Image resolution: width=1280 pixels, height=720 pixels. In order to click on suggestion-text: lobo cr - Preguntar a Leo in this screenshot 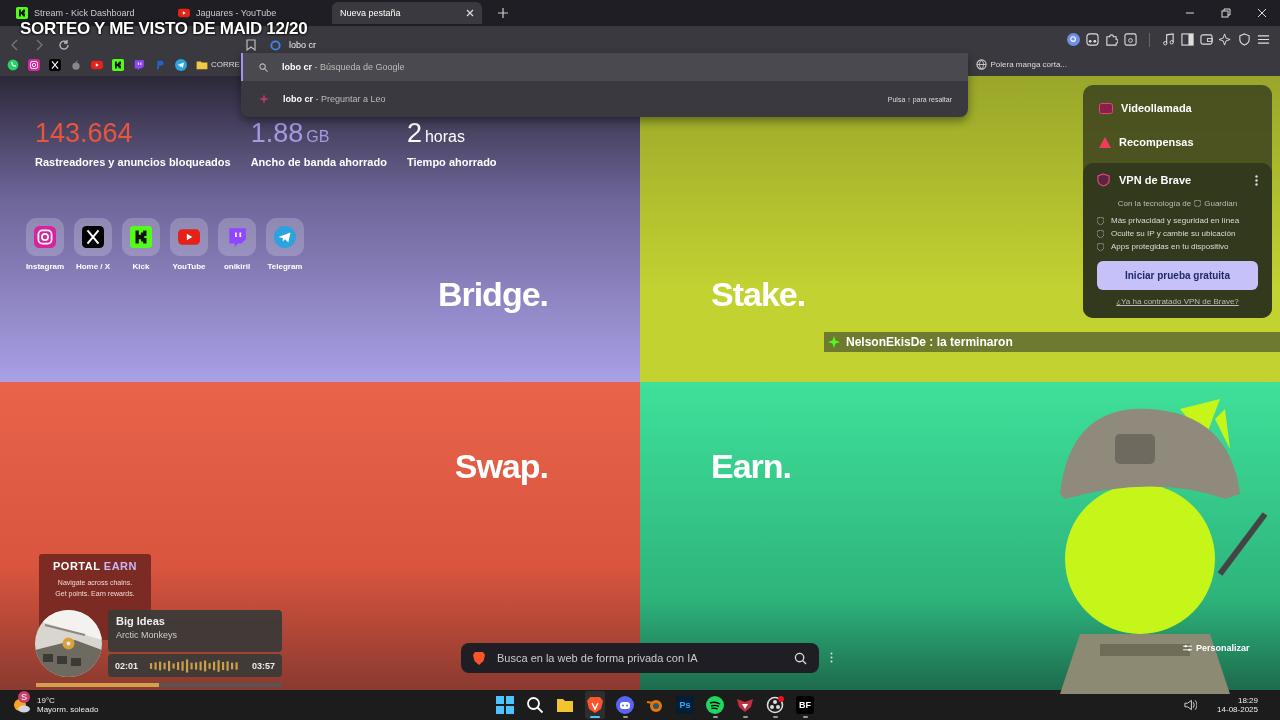, I will do `click(334, 99)`.